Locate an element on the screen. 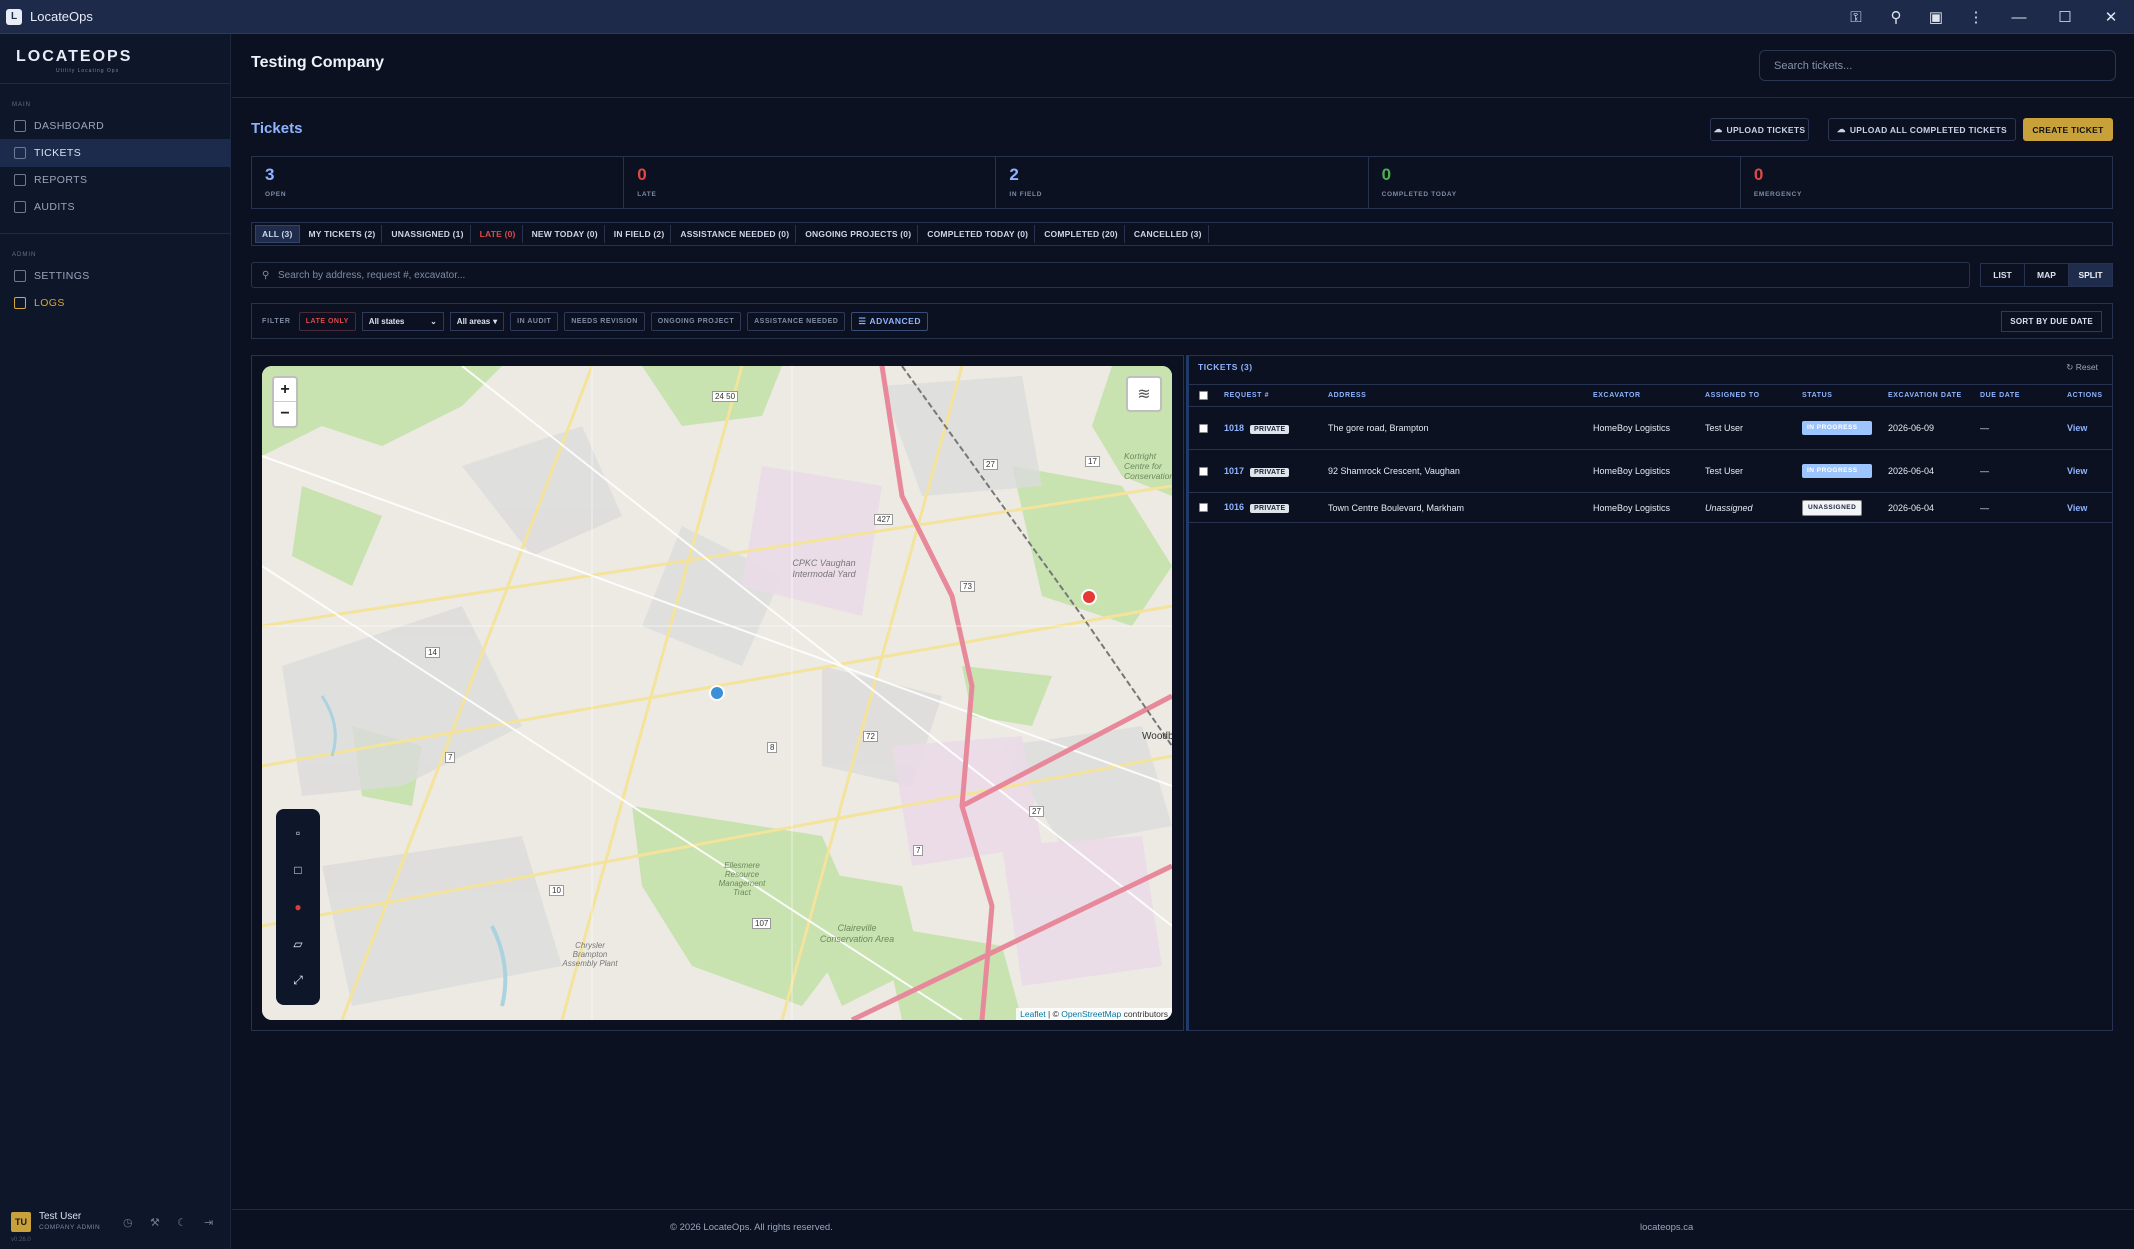 The height and width of the screenshot is (1249, 2134). history-icon: ◷ is located at coordinates (129, 1222).